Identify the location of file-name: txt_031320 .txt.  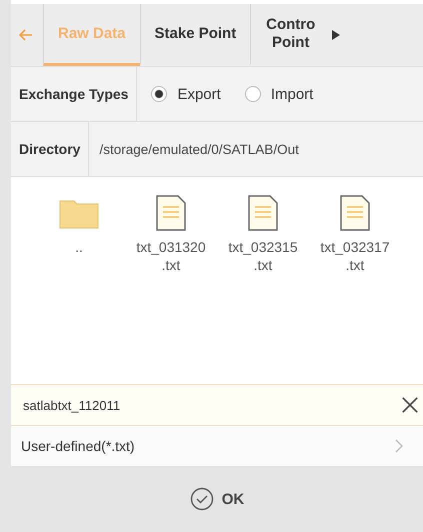
(171, 256).